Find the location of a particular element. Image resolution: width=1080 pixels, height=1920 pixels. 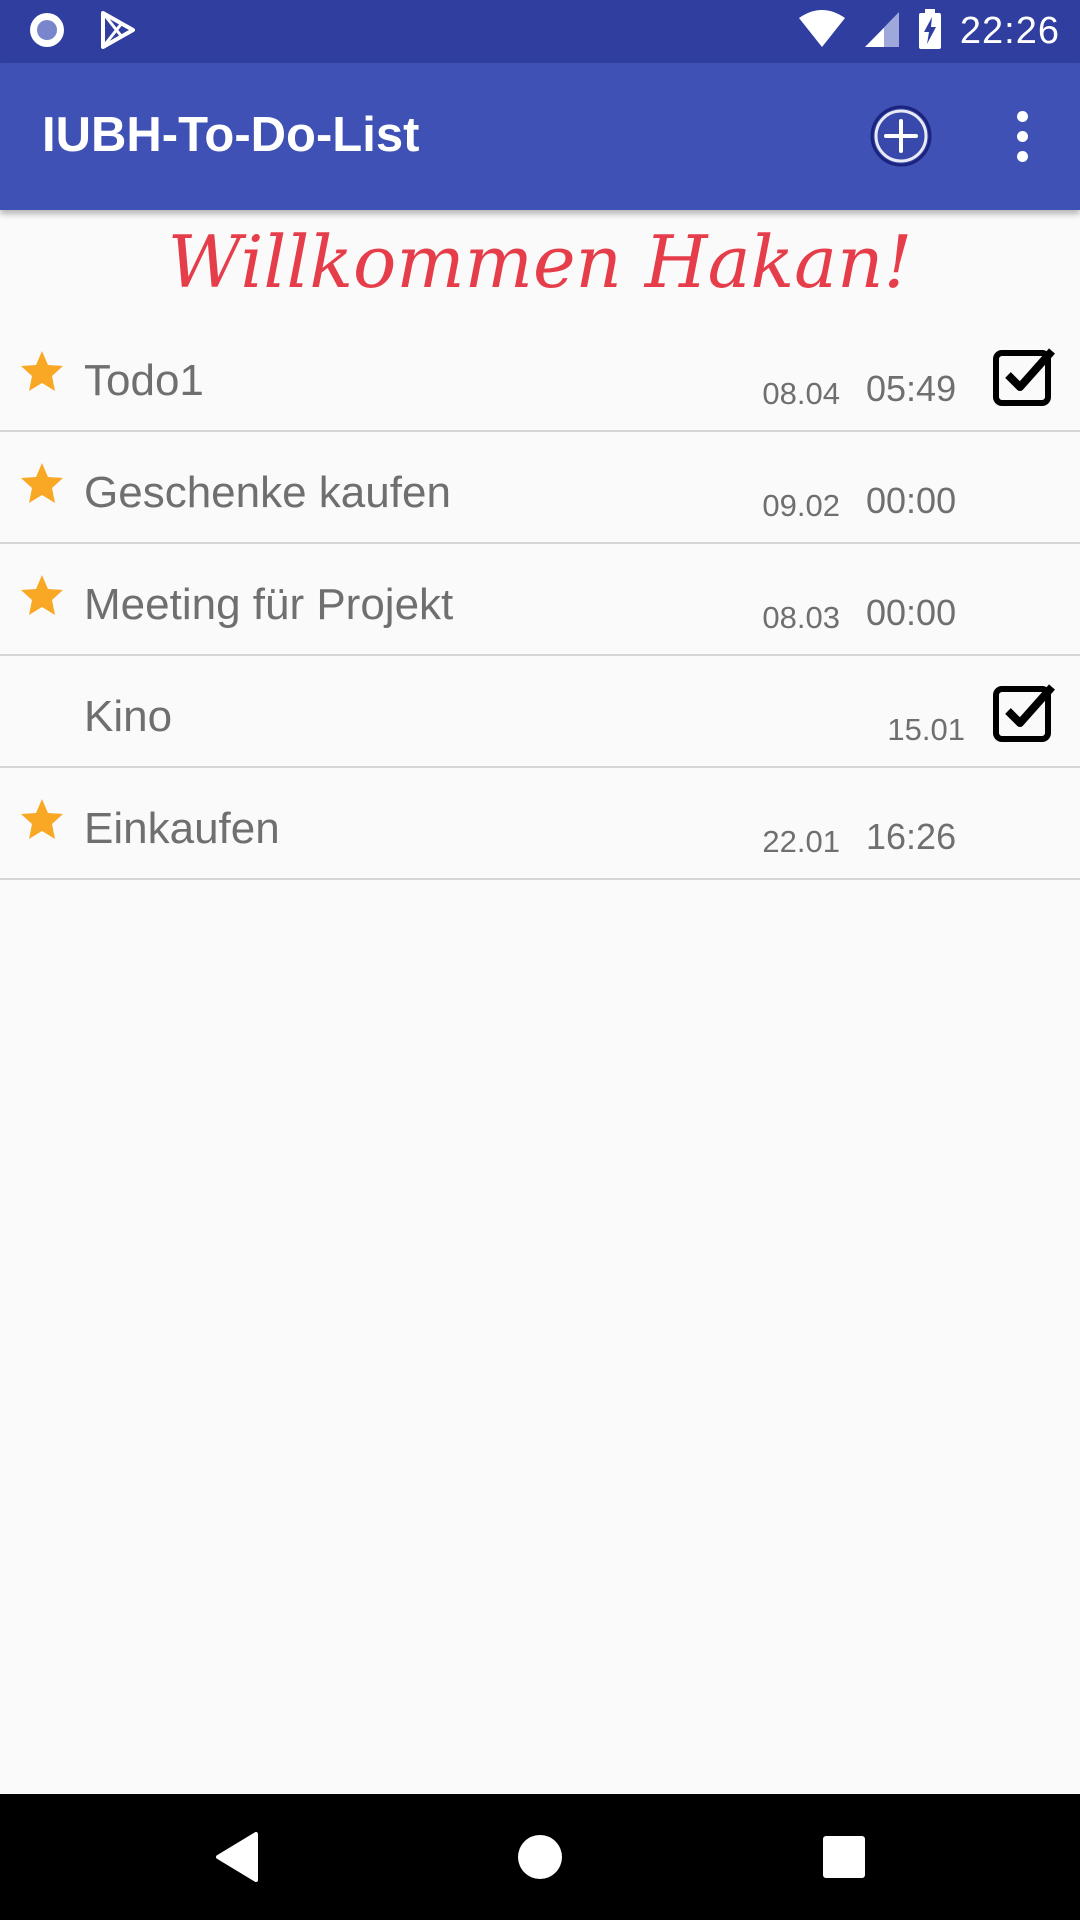

list-item: Todo1 08.04 05:49 is located at coordinates (540, 376).